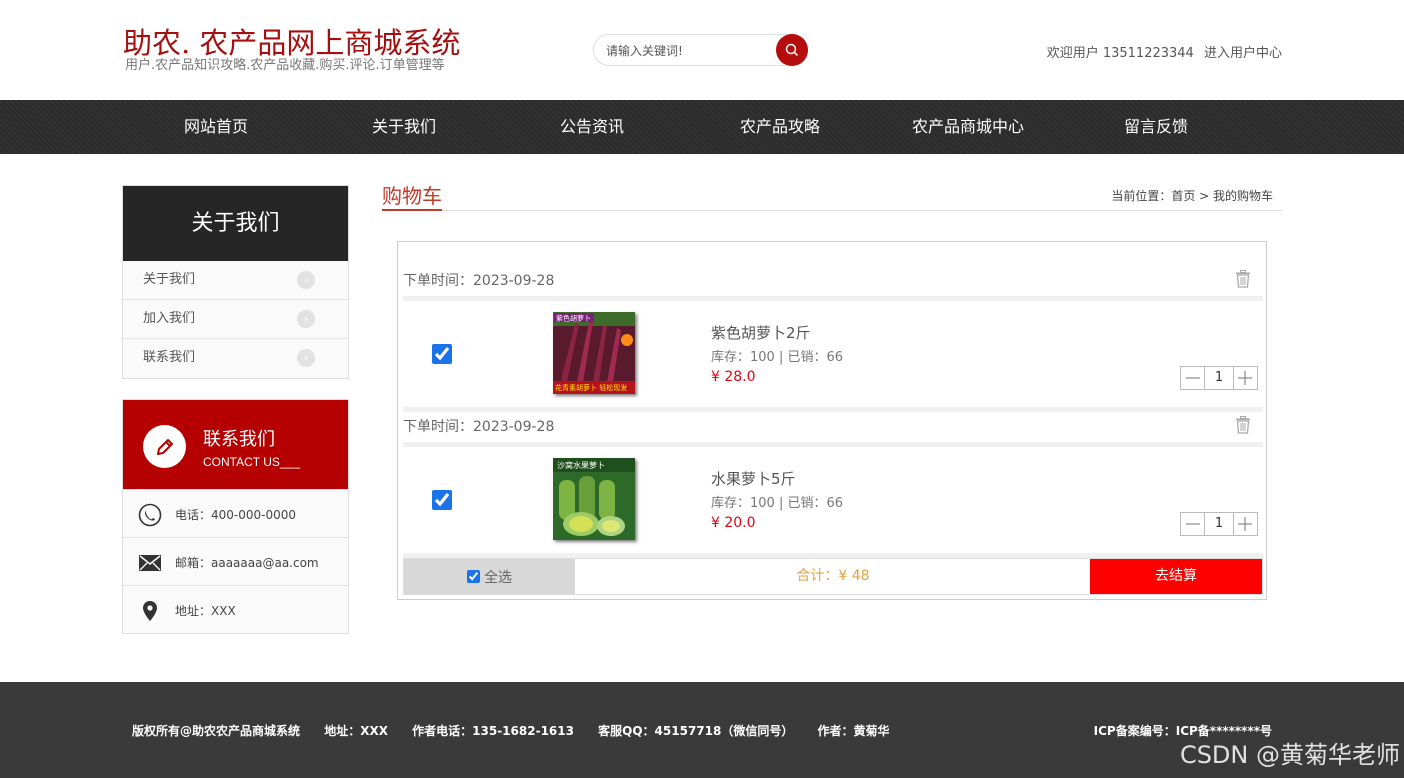  I want to click on sidebar-link-contact: 联系我们 ›, so click(235, 358).